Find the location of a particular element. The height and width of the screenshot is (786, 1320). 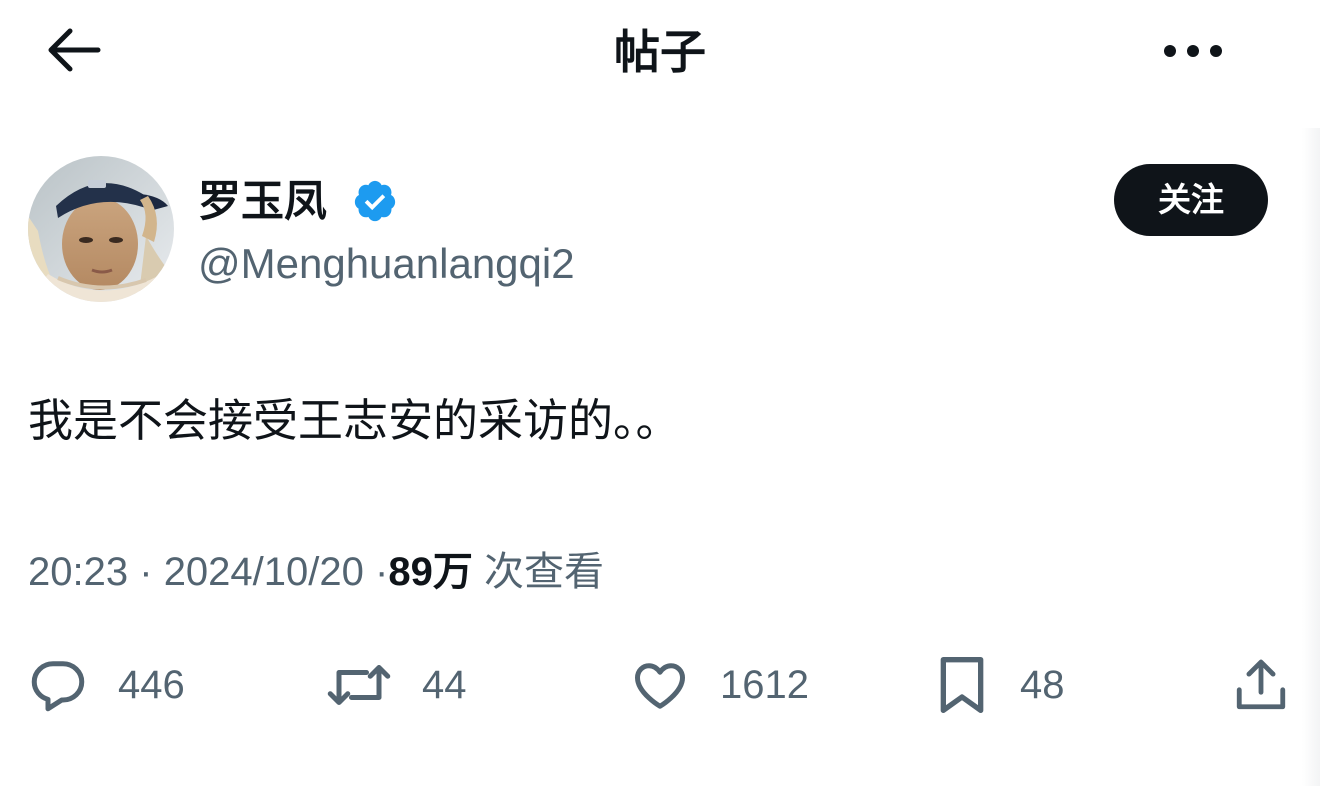

author-handle: @Menghuanlangqi2 is located at coordinates (386, 264).